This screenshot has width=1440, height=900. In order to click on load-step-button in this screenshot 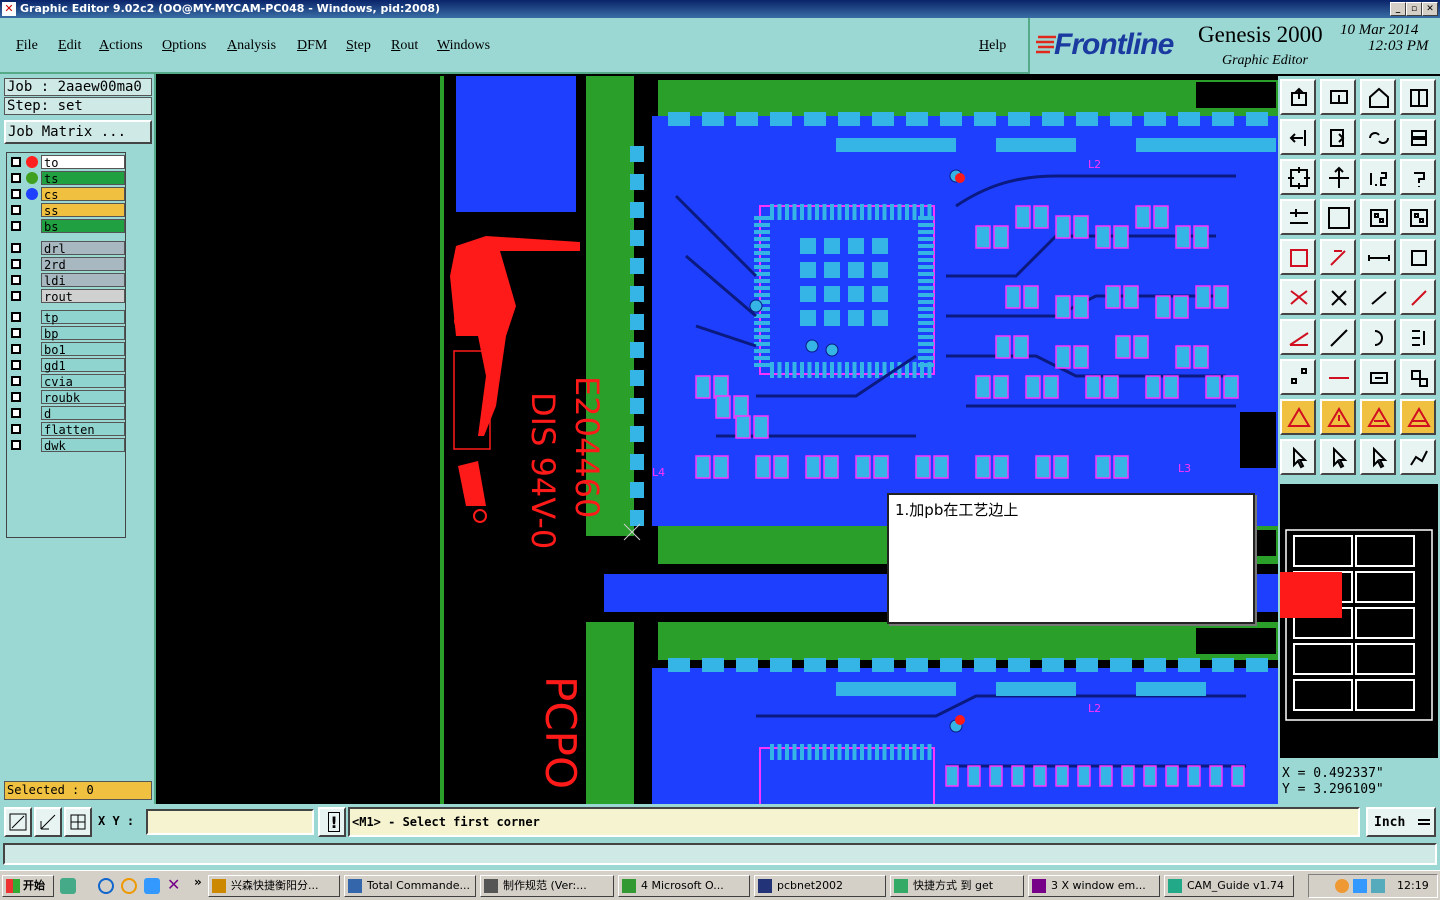, I will do `click(1338, 137)`.